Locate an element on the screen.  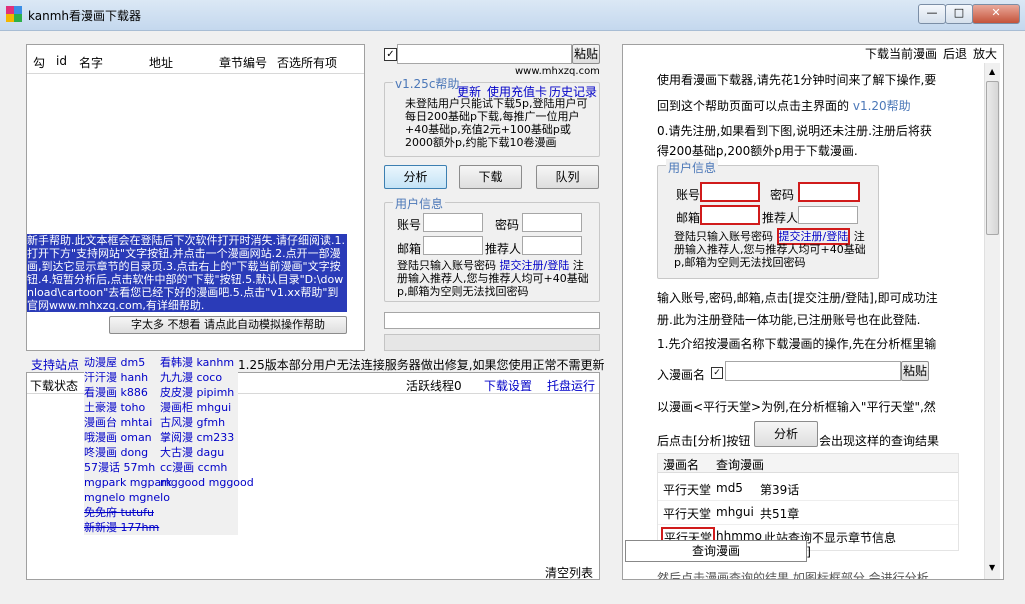
sample-login-note: 登陆只输入账号密码 is located at coordinates (723, 236).